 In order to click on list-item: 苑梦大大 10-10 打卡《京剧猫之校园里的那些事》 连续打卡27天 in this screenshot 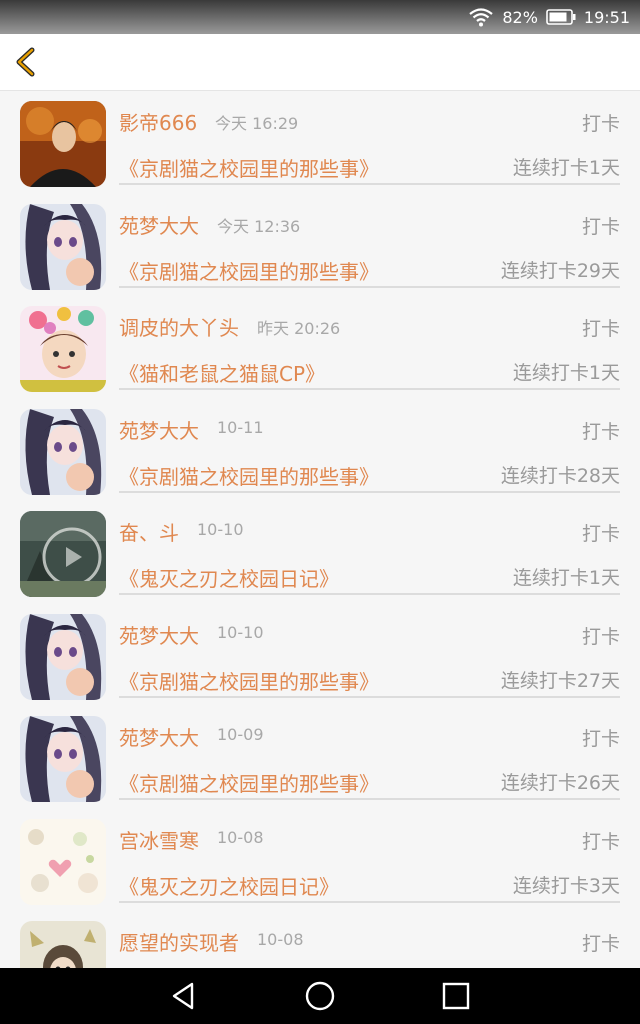, I will do `click(320, 655)`.